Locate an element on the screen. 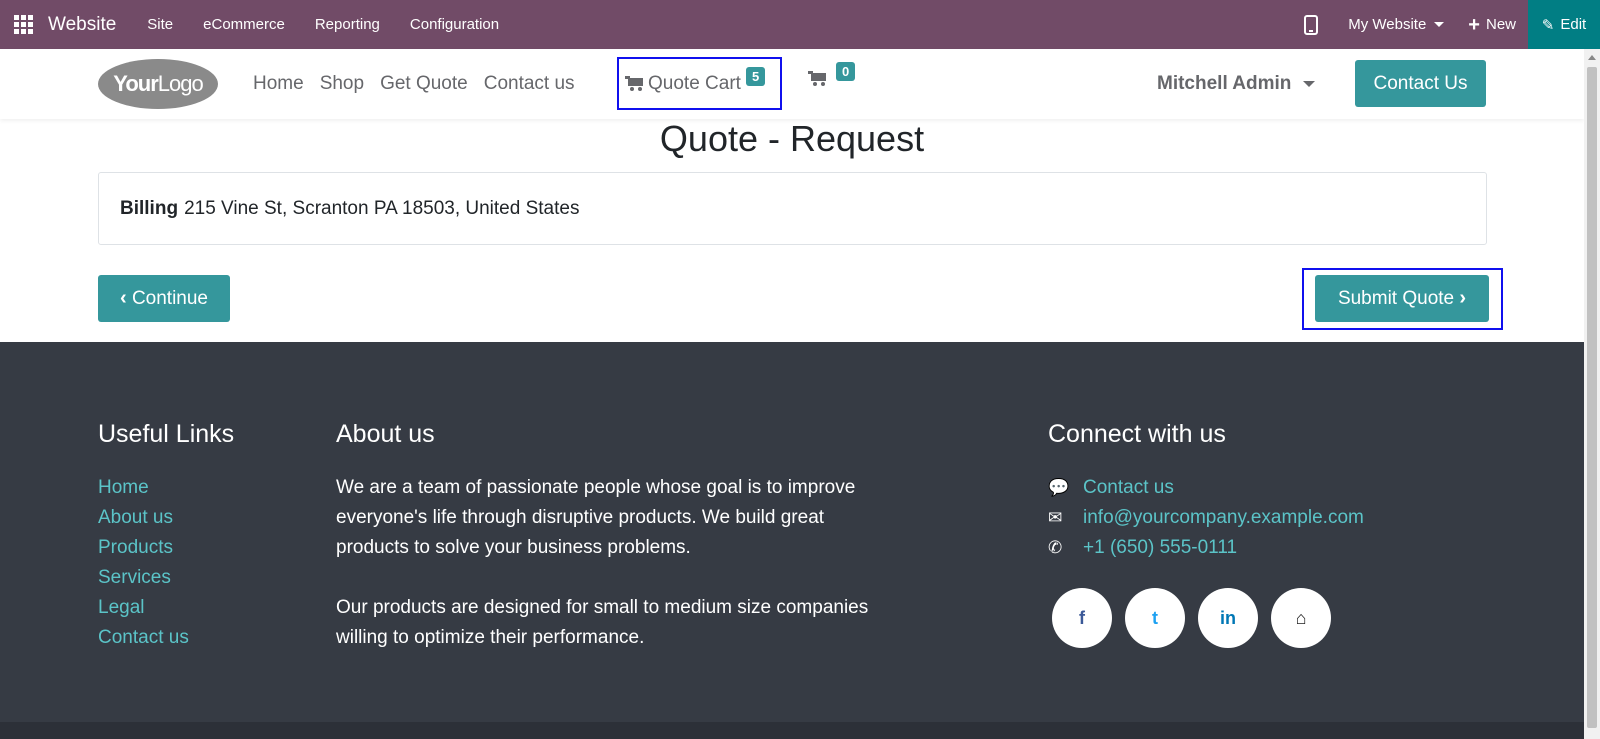 The width and height of the screenshot is (1600, 739). comment-icon: 💬 is located at coordinates (1059, 487).